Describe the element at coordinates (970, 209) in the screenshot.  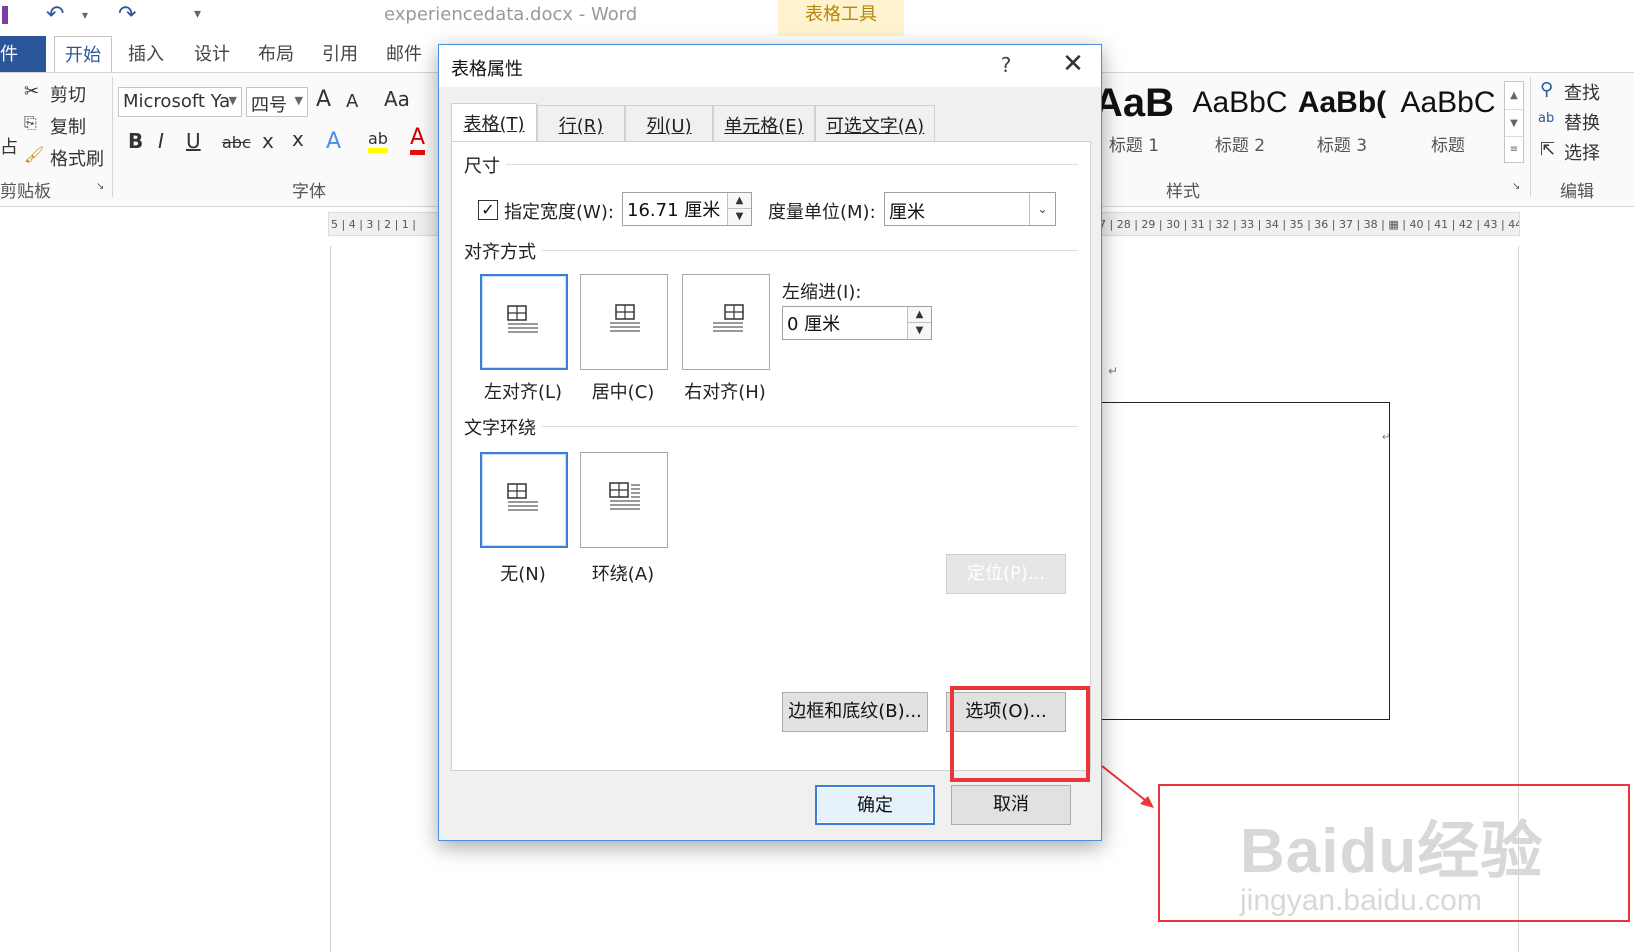
I see `measure-in-select: 厘米 ⌄` at that location.